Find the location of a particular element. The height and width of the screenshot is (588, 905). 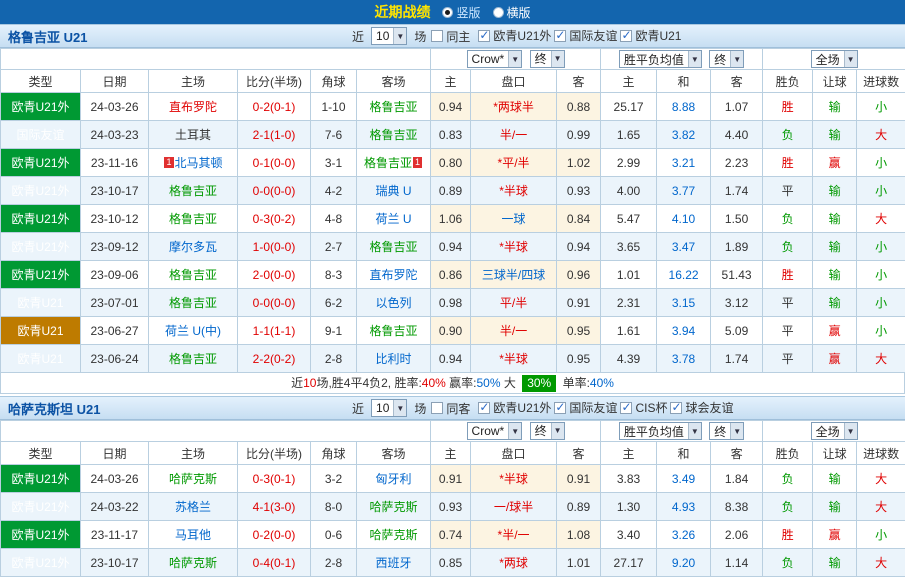

cell-text: 0.90 is located at coordinates (450, 330).